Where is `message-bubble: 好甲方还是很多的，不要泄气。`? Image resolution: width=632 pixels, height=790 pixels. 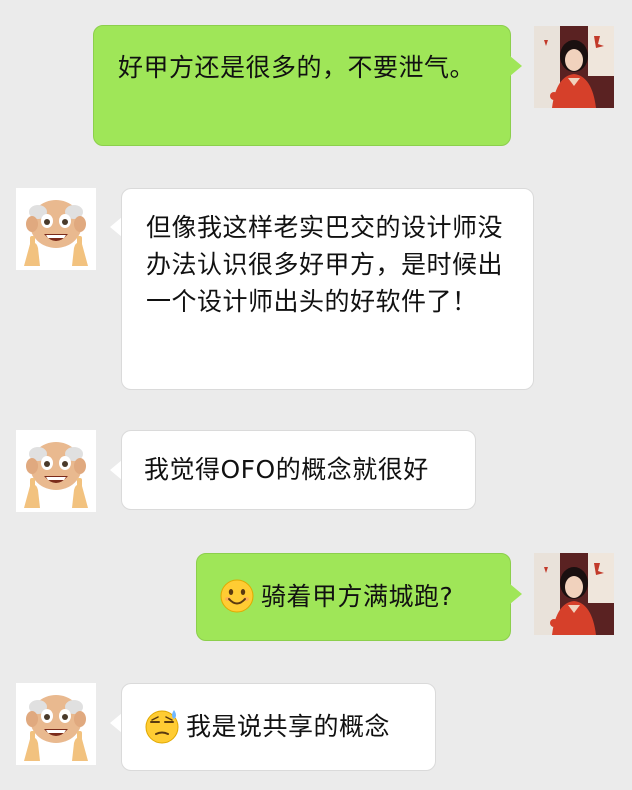 message-bubble: 好甲方还是很多的，不要泄气。 is located at coordinates (302, 85).